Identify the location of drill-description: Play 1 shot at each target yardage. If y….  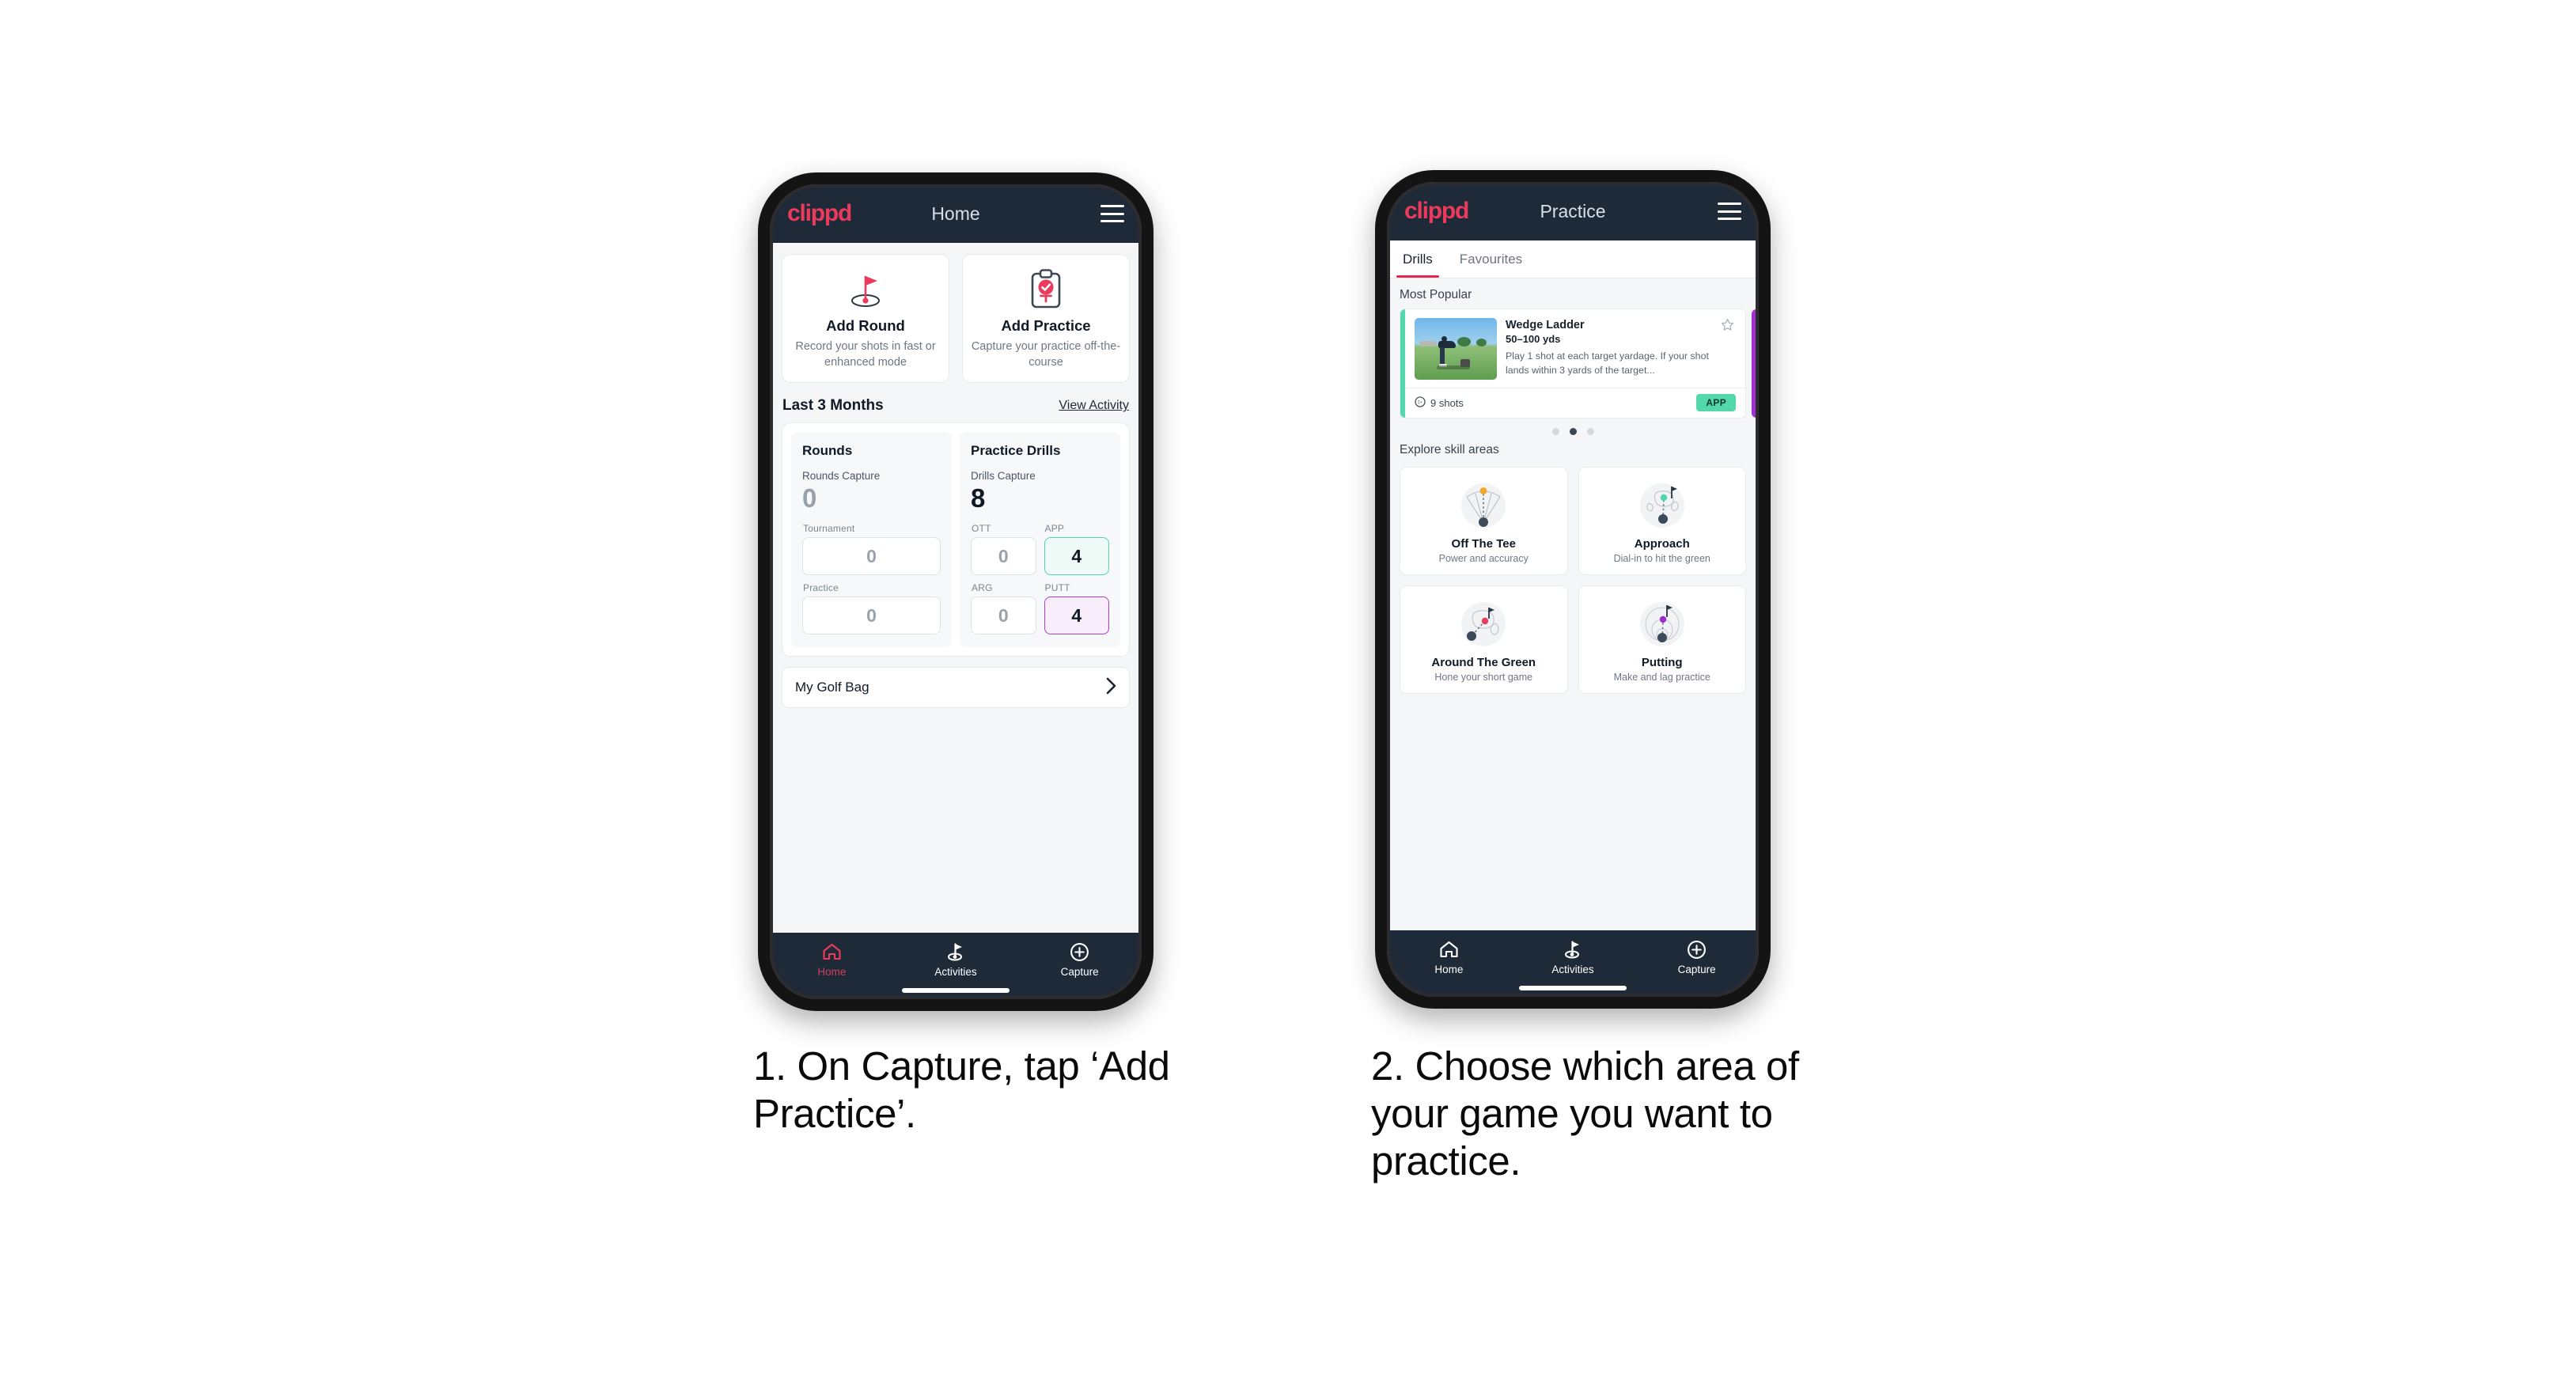
(1607, 364).